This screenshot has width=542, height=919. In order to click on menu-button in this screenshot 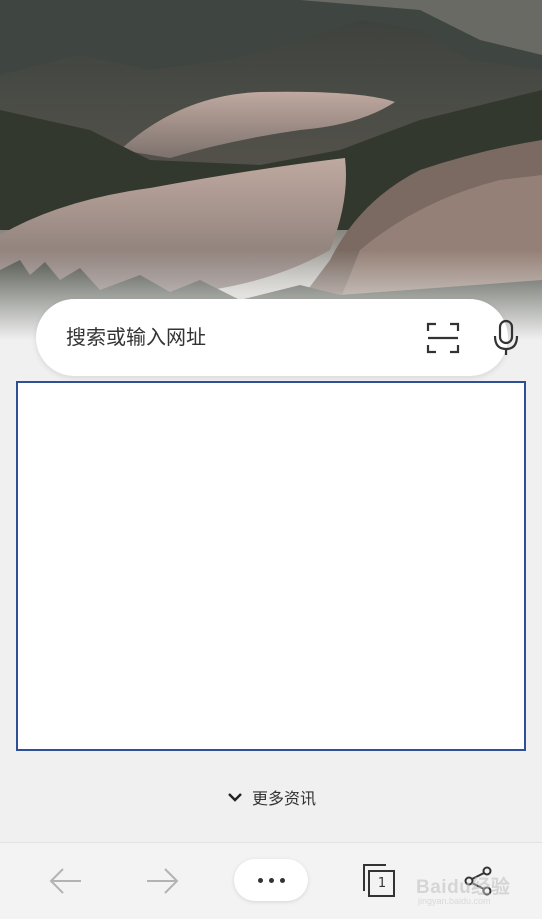, I will do `click(271, 880)`.